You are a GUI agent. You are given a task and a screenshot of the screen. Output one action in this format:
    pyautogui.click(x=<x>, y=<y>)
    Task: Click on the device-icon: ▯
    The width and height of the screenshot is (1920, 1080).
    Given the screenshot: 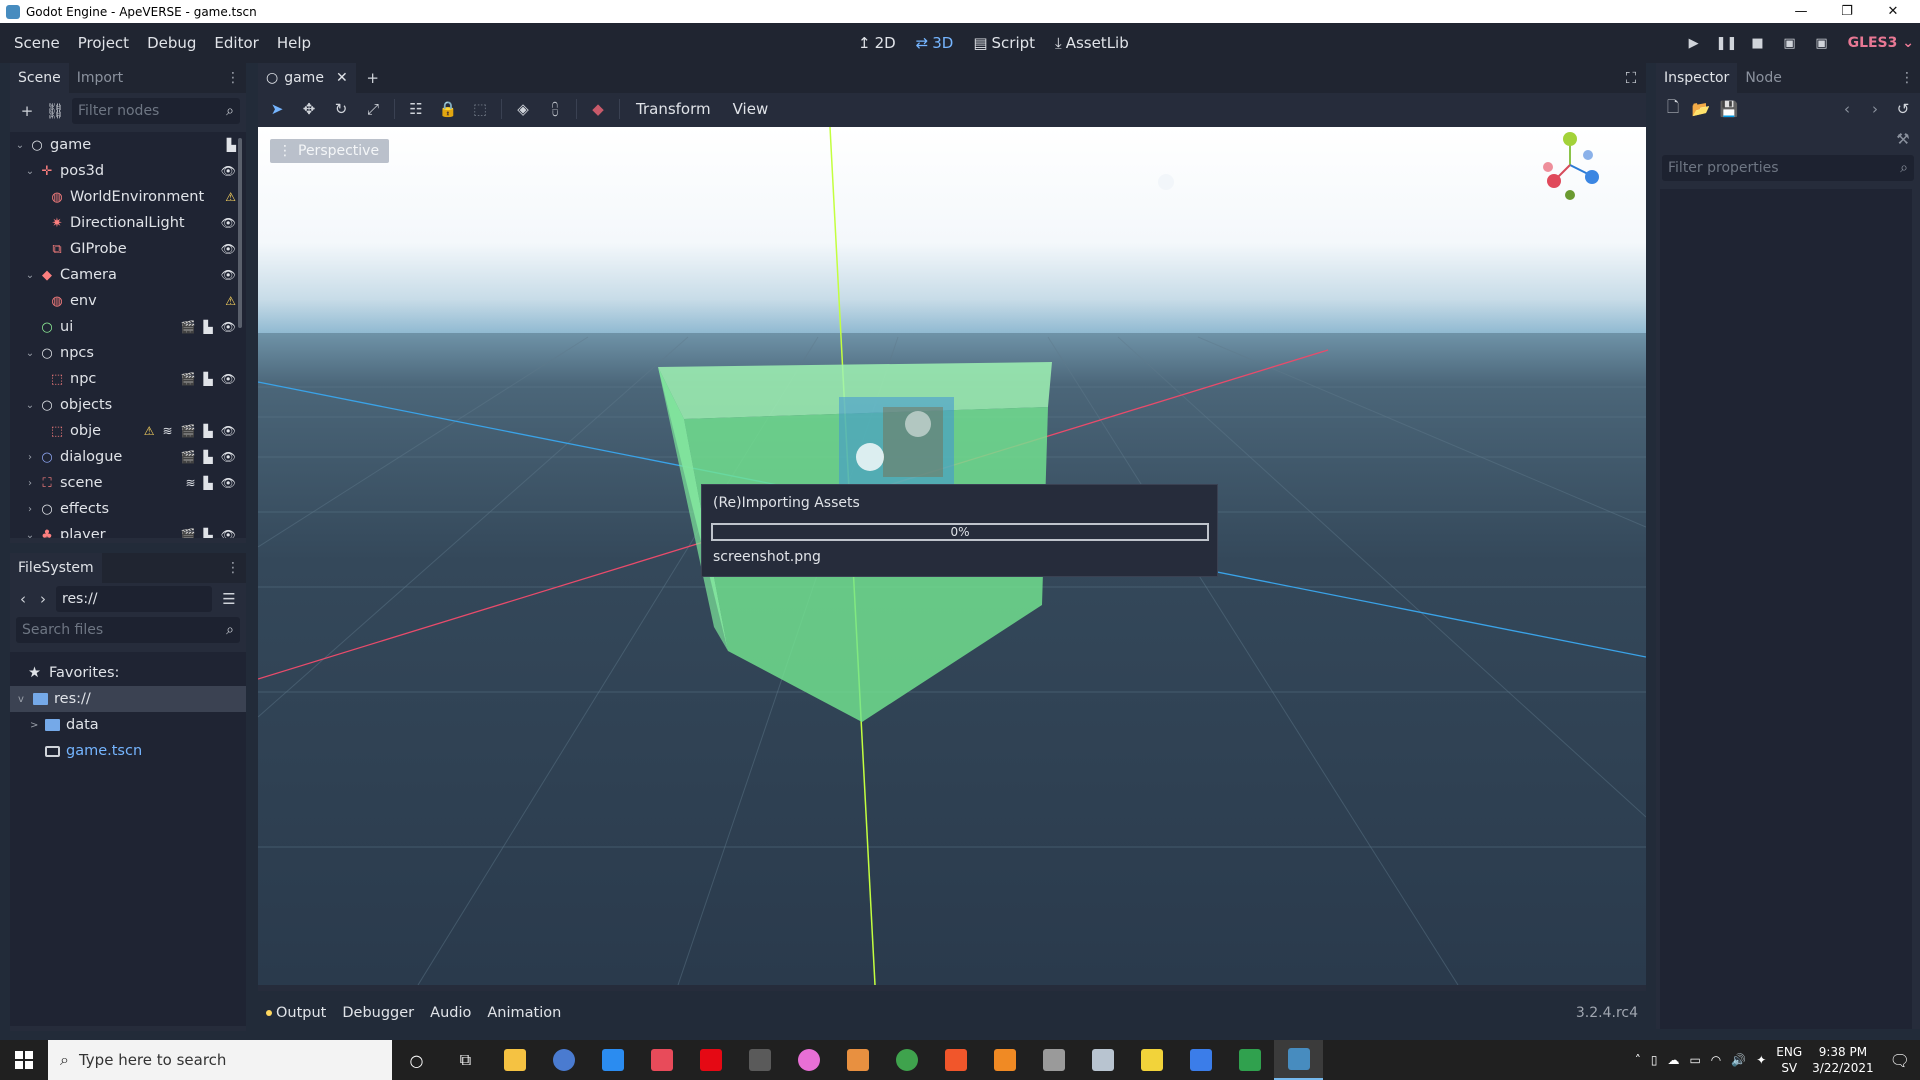 What is the action you would take?
    pyautogui.click(x=1654, y=1060)
    